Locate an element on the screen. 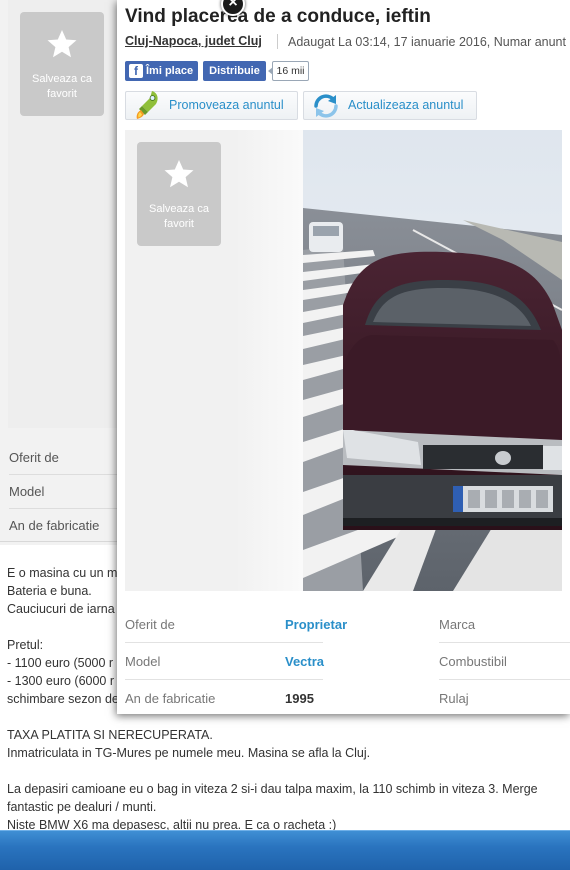 The image size is (570, 870). background-spec-model: Model is located at coordinates (27, 491).